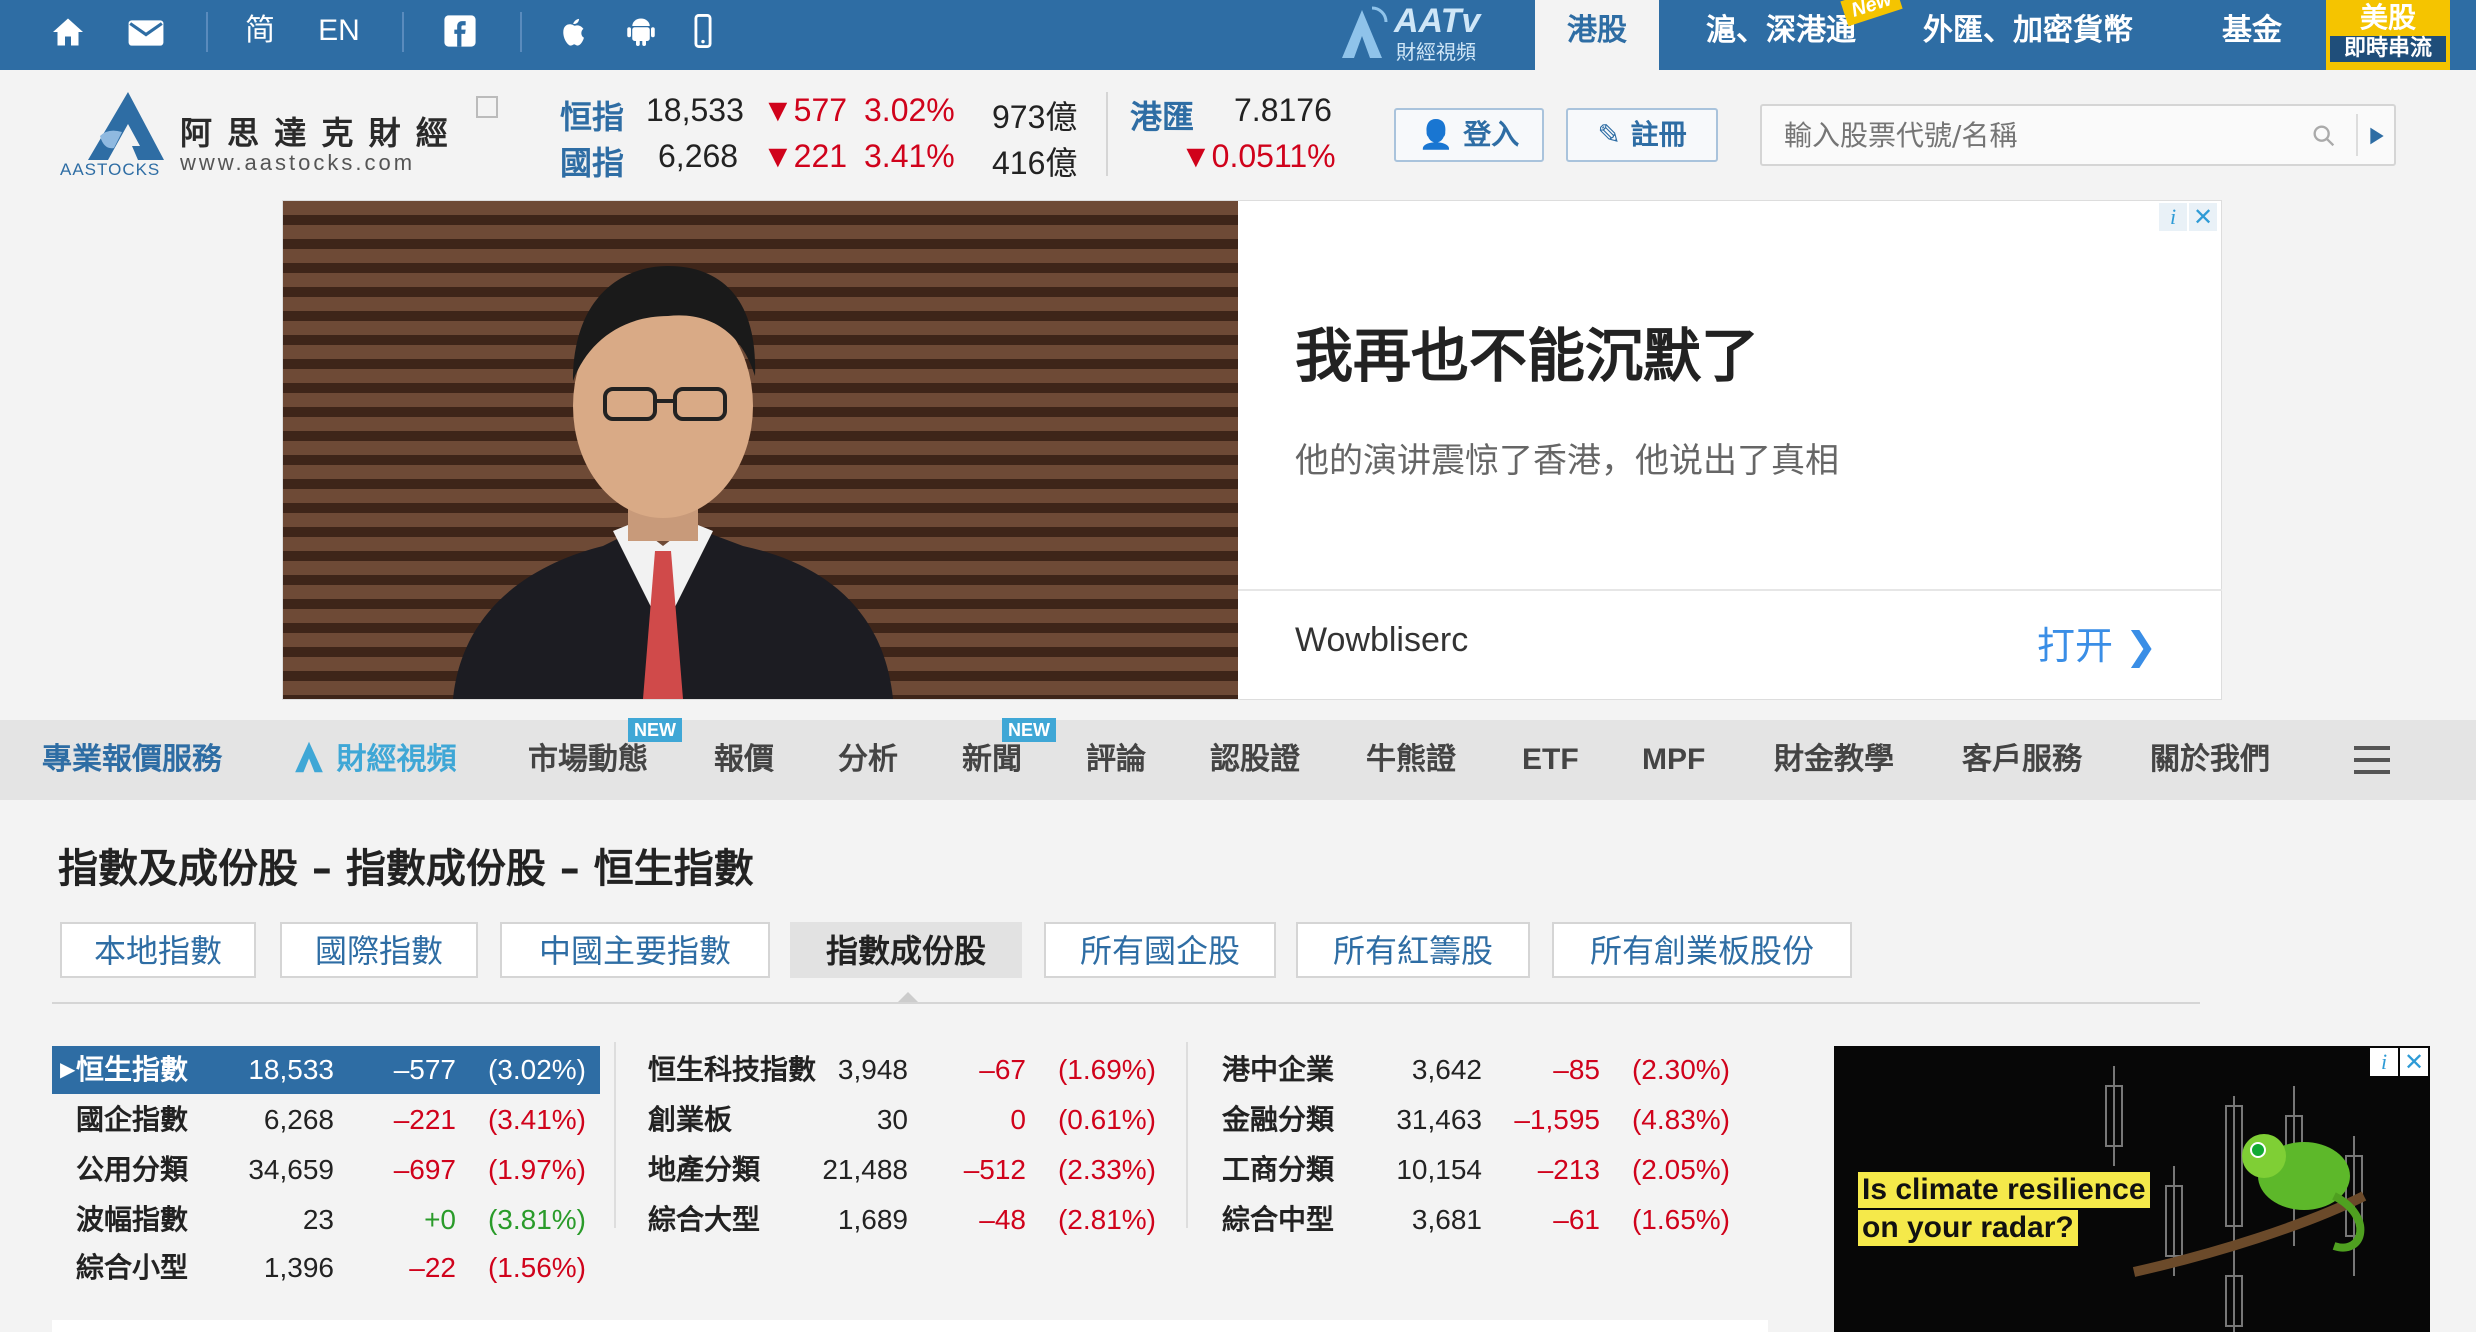 This screenshot has width=2476, height=1332. What do you see at coordinates (2388, 35) in the screenshot?
I see `tab-us-stocks: 美股 即時串流` at bounding box center [2388, 35].